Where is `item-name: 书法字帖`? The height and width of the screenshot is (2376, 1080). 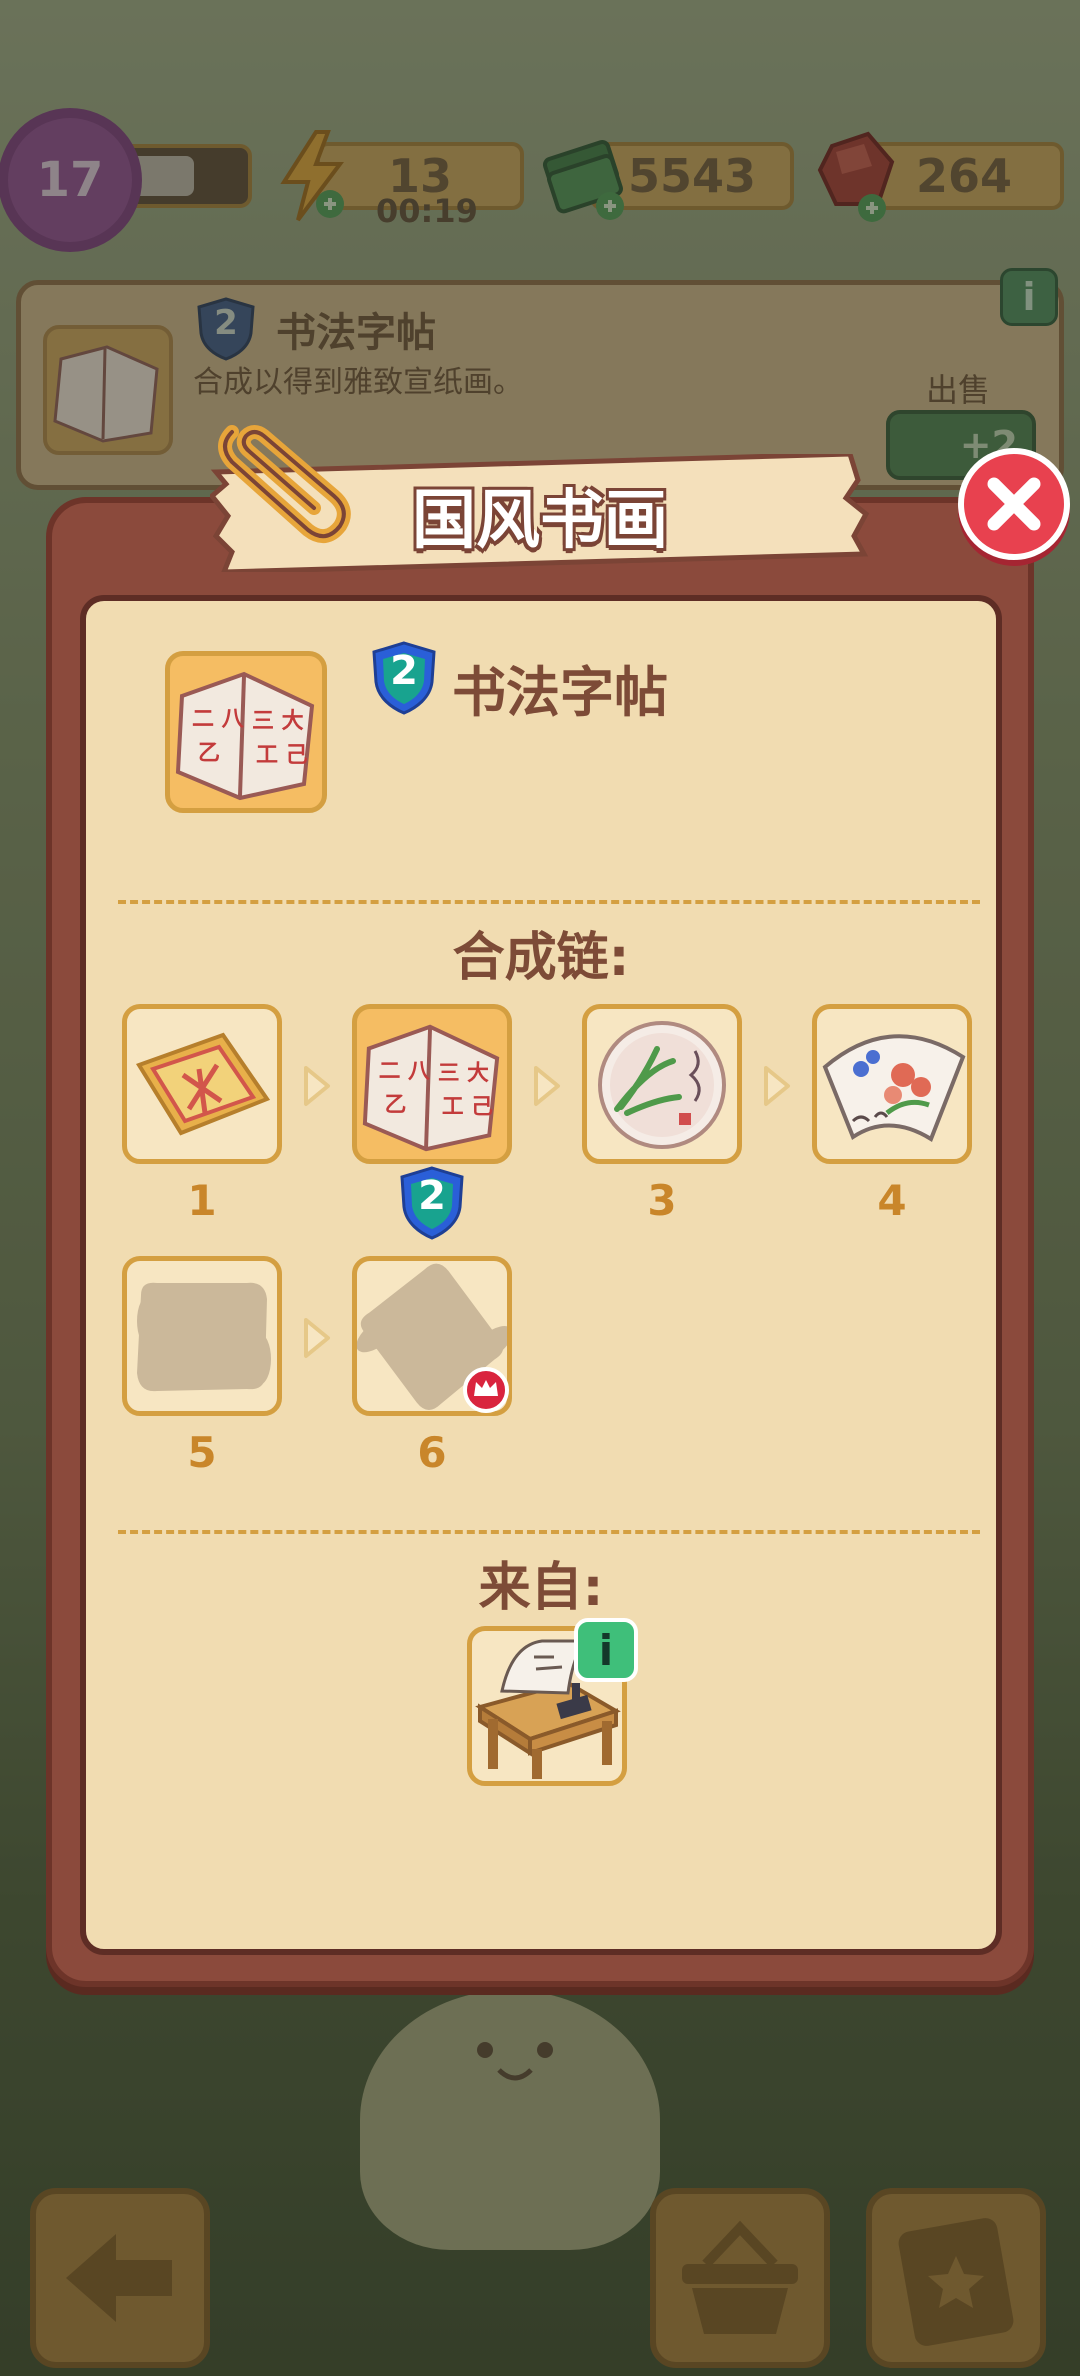
item-name: 书法字帖 is located at coordinates (560, 692).